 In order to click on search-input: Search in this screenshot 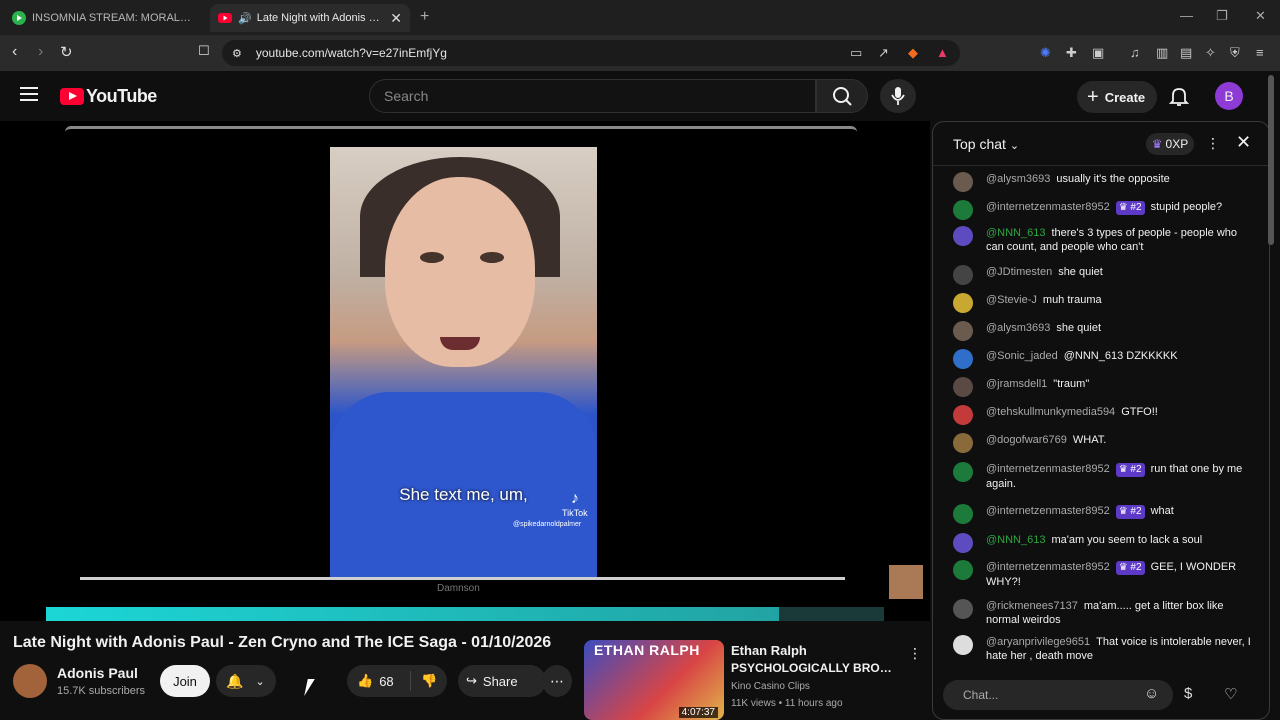, I will do `click(592, 96)`.